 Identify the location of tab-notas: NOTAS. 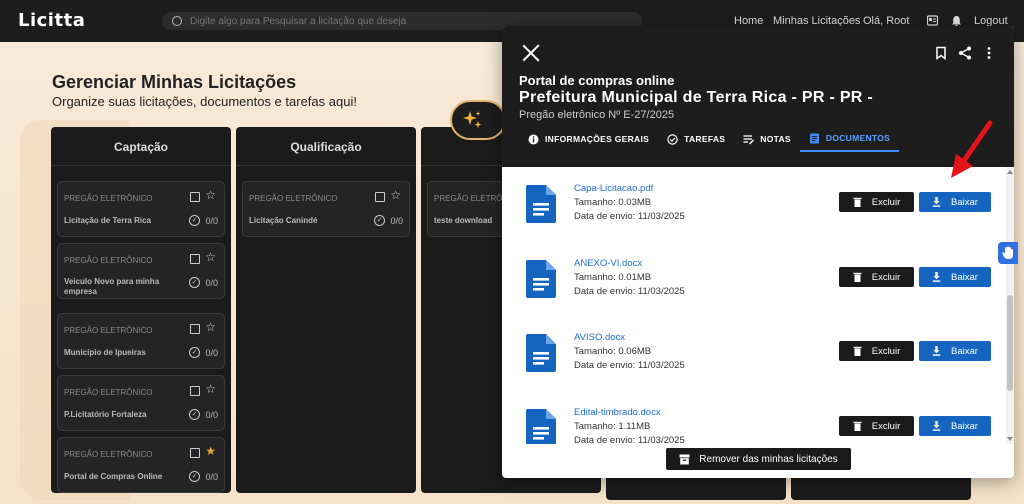
(767, 139).